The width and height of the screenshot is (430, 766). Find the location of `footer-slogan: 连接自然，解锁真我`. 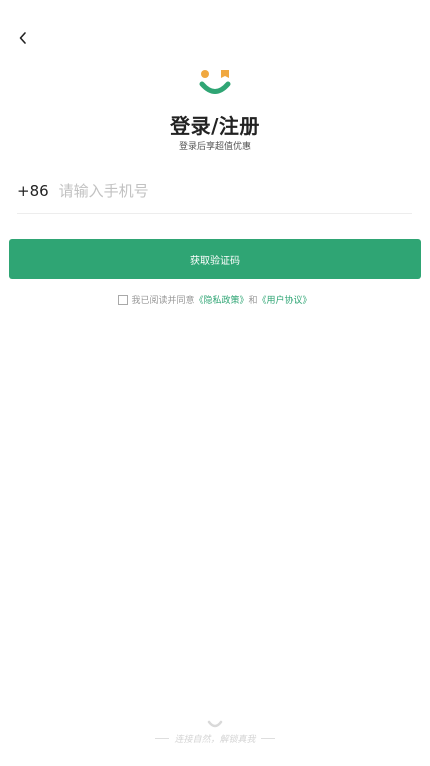

footer-slogan: 连接自然，解锁真我 is located at coordinates (215, 740).